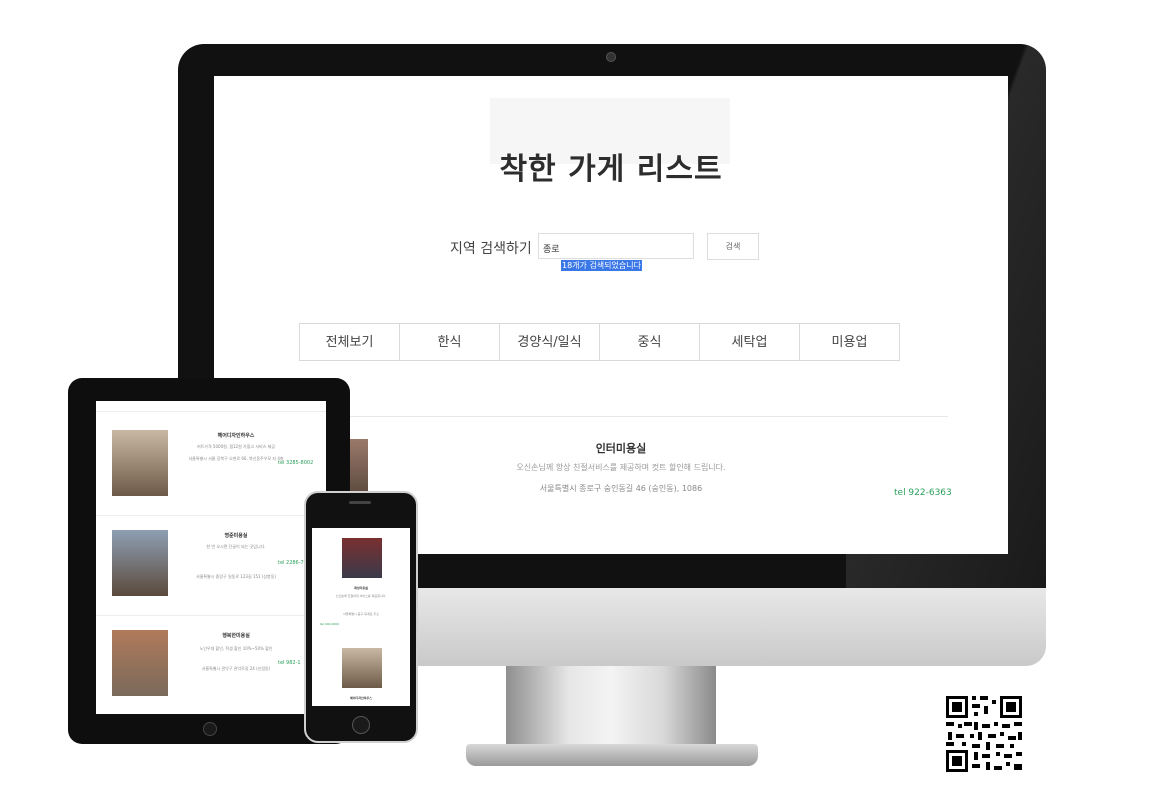  Describe the element at coordinates (749, 342) in the screenshot. I see `tab-laundry: 세탁업` at that location.